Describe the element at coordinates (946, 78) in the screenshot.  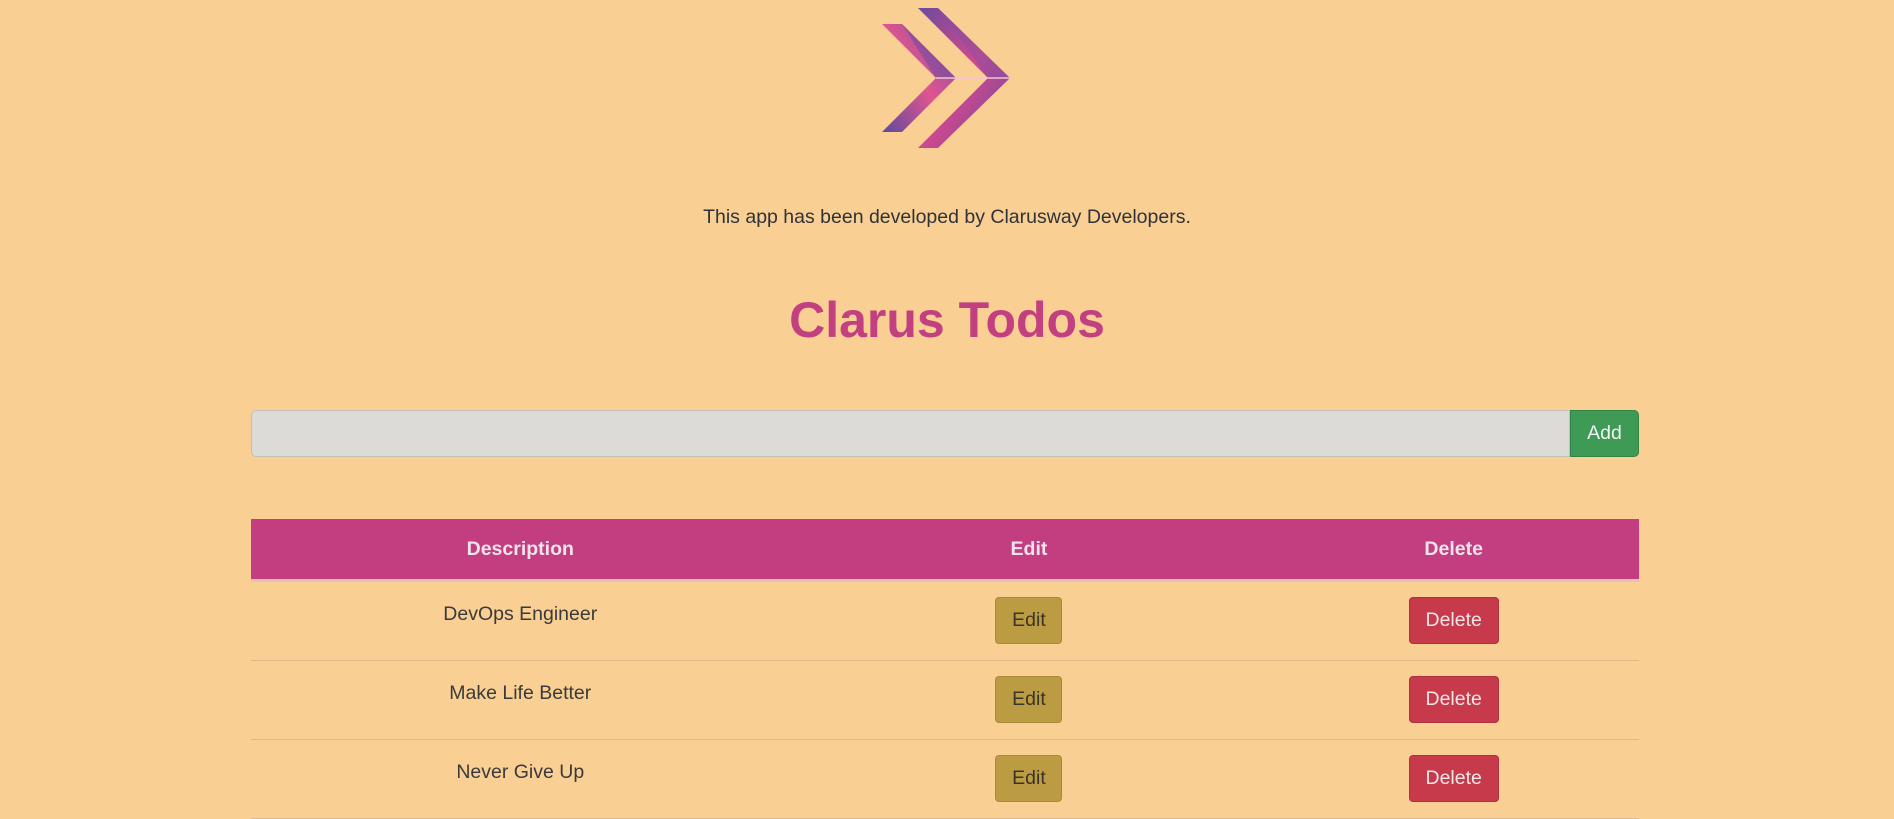
I see `double-chevron-logo-icon` at that location.